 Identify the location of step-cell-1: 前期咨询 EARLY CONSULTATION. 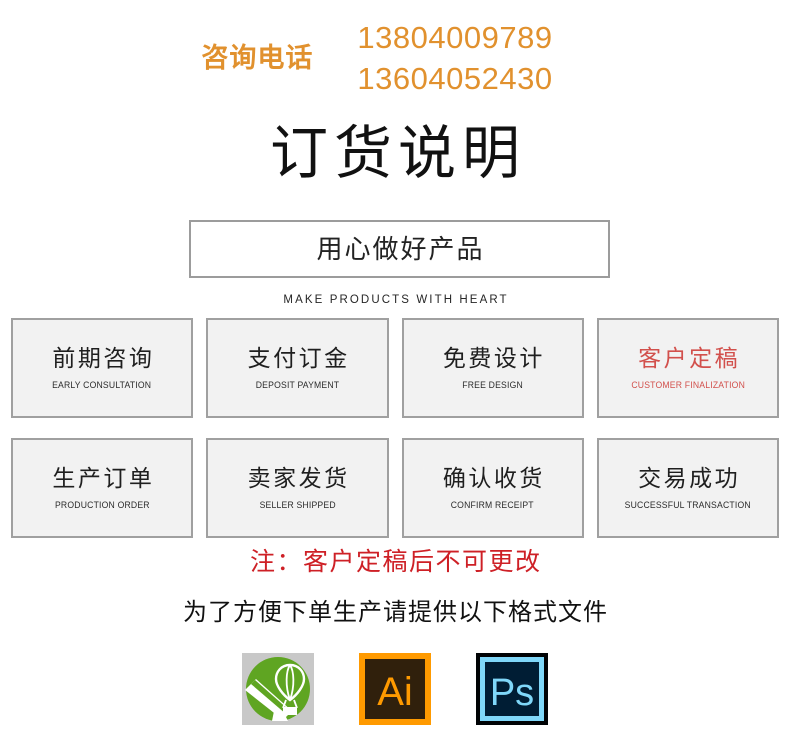
(102, 368).